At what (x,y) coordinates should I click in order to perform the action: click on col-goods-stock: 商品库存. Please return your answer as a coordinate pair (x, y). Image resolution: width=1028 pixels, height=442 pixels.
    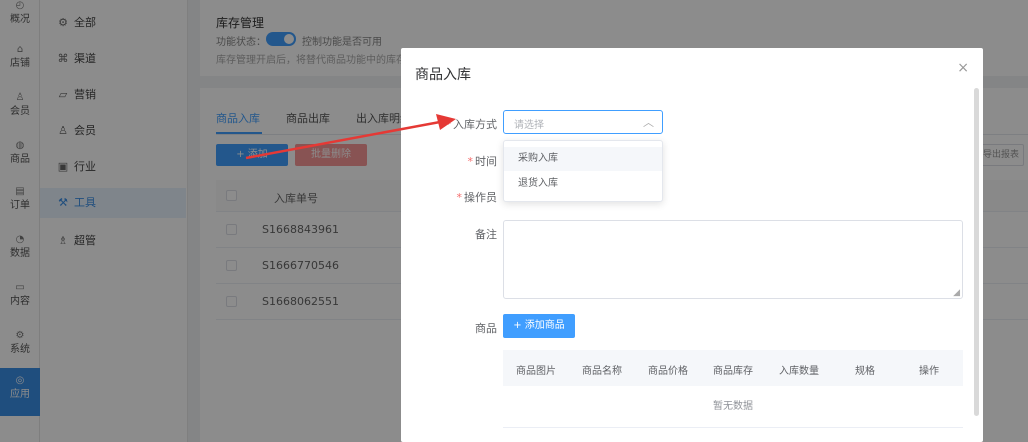
    Looking at the image, I should click on (733, 371).